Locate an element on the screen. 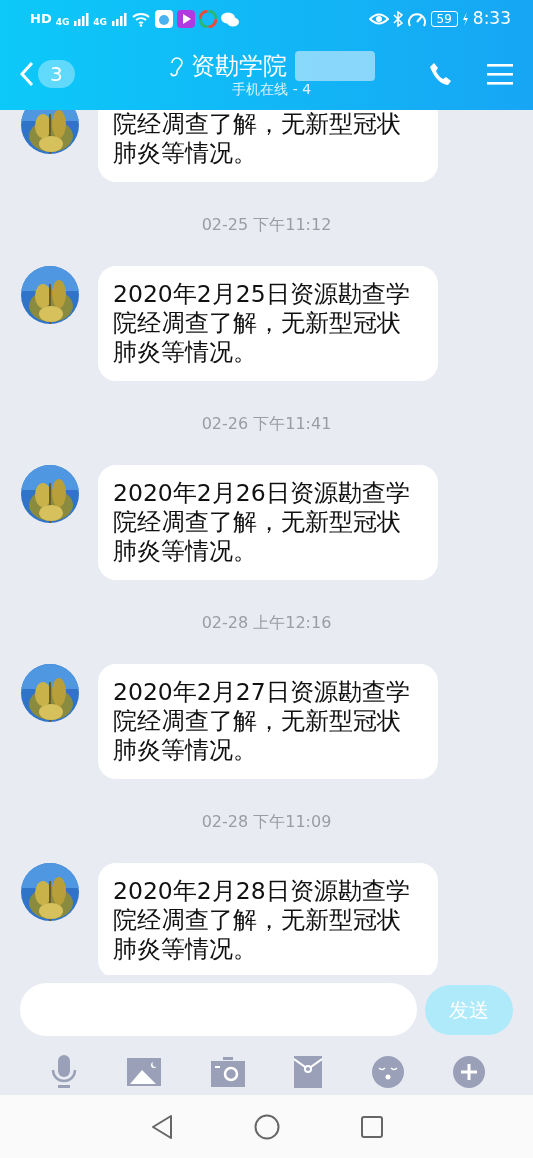 The image size is (533, 1158). ear-icon is located at coordinates (175, 66).